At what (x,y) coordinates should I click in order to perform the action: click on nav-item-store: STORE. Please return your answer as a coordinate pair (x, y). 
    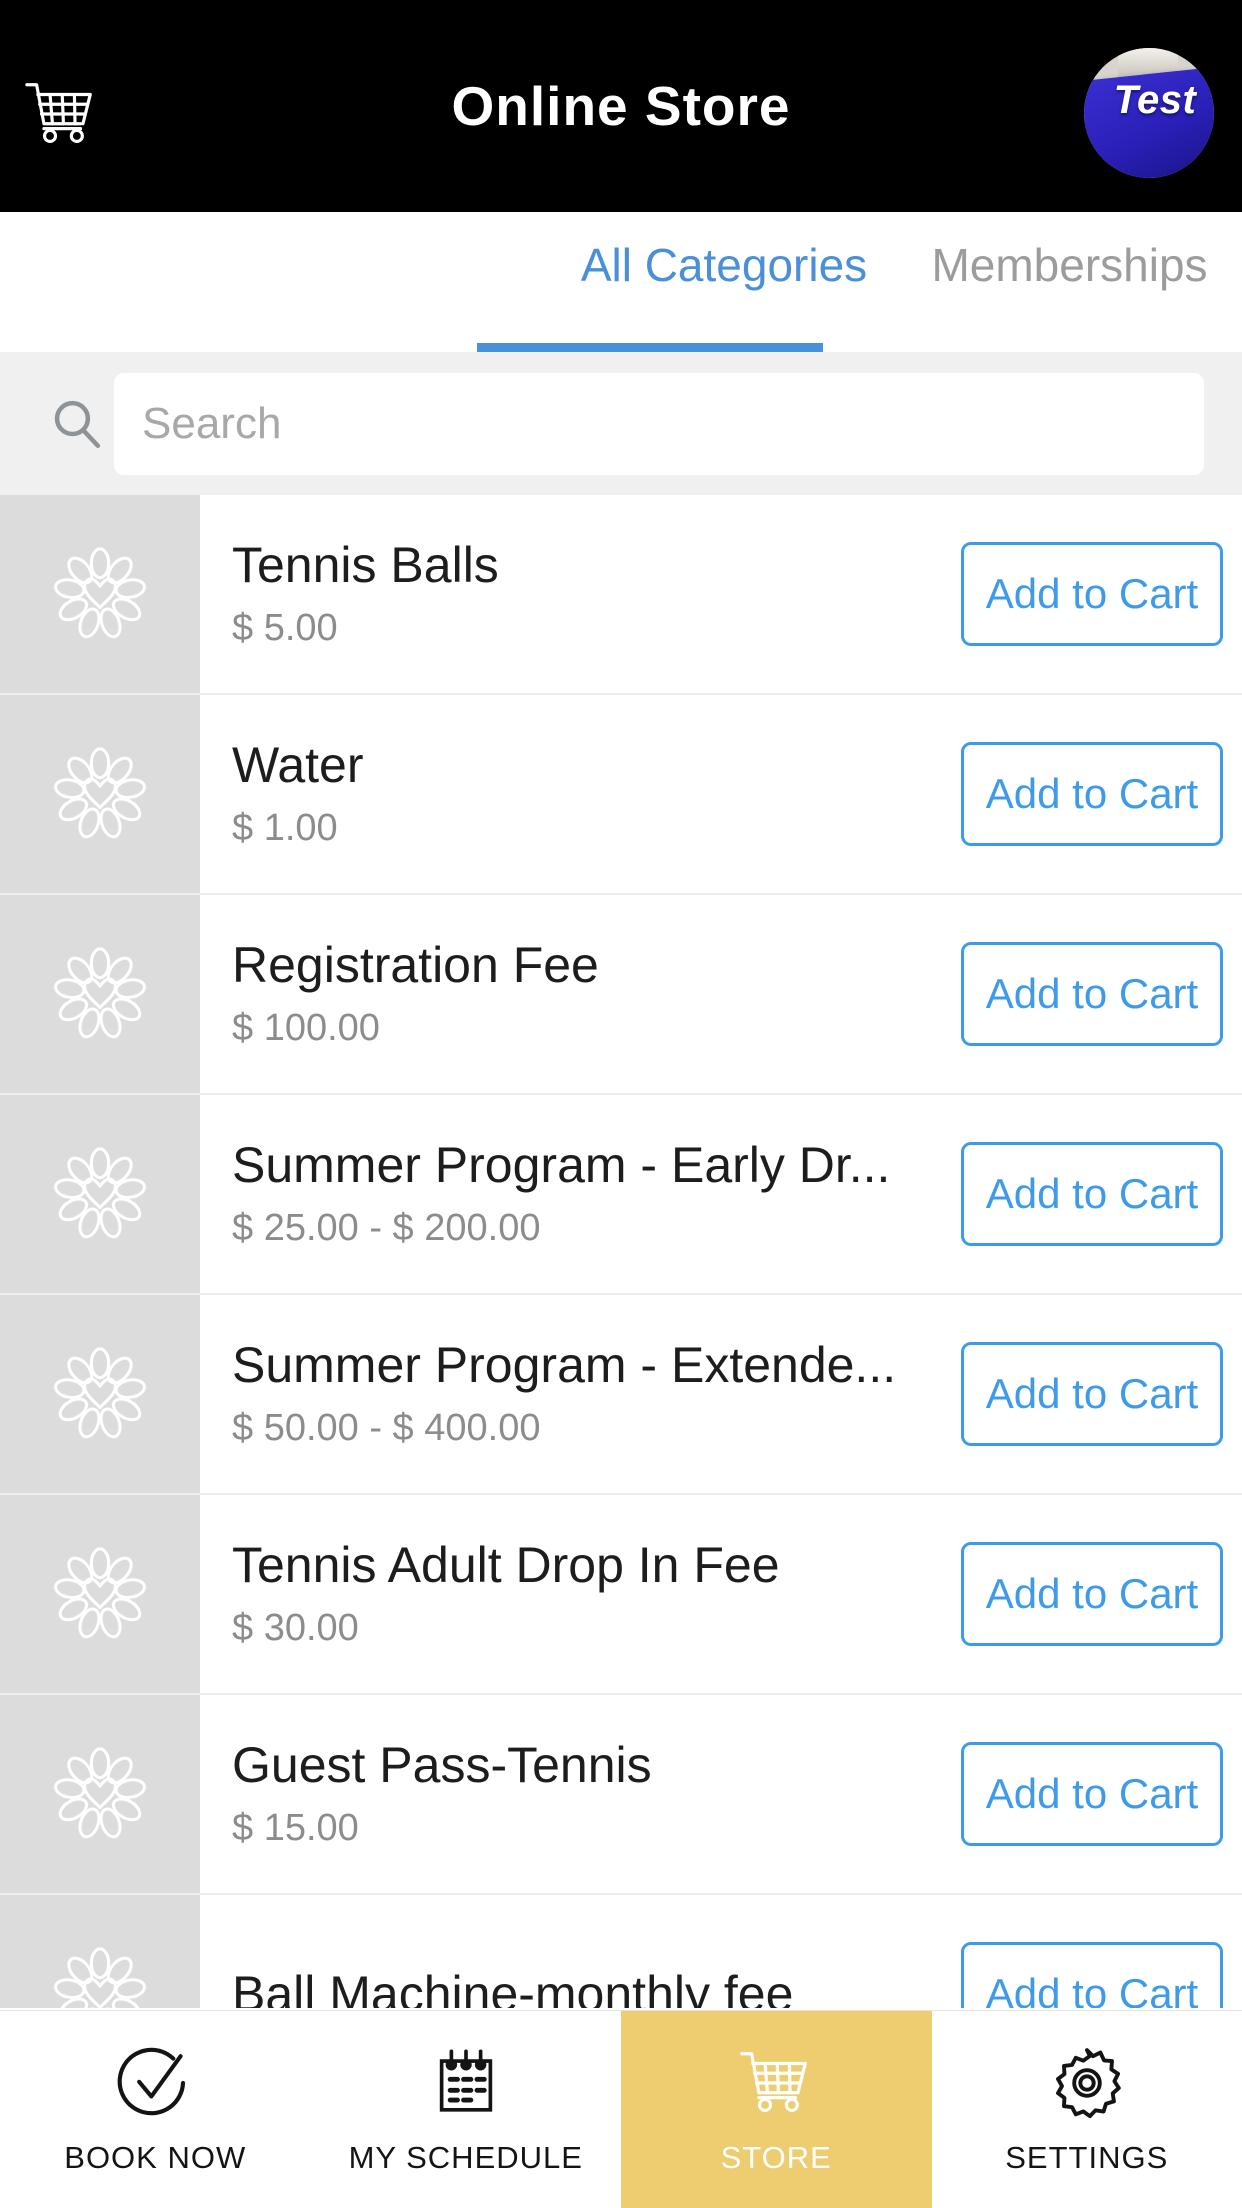
    Looking at the image, I should click on (776, 2109).